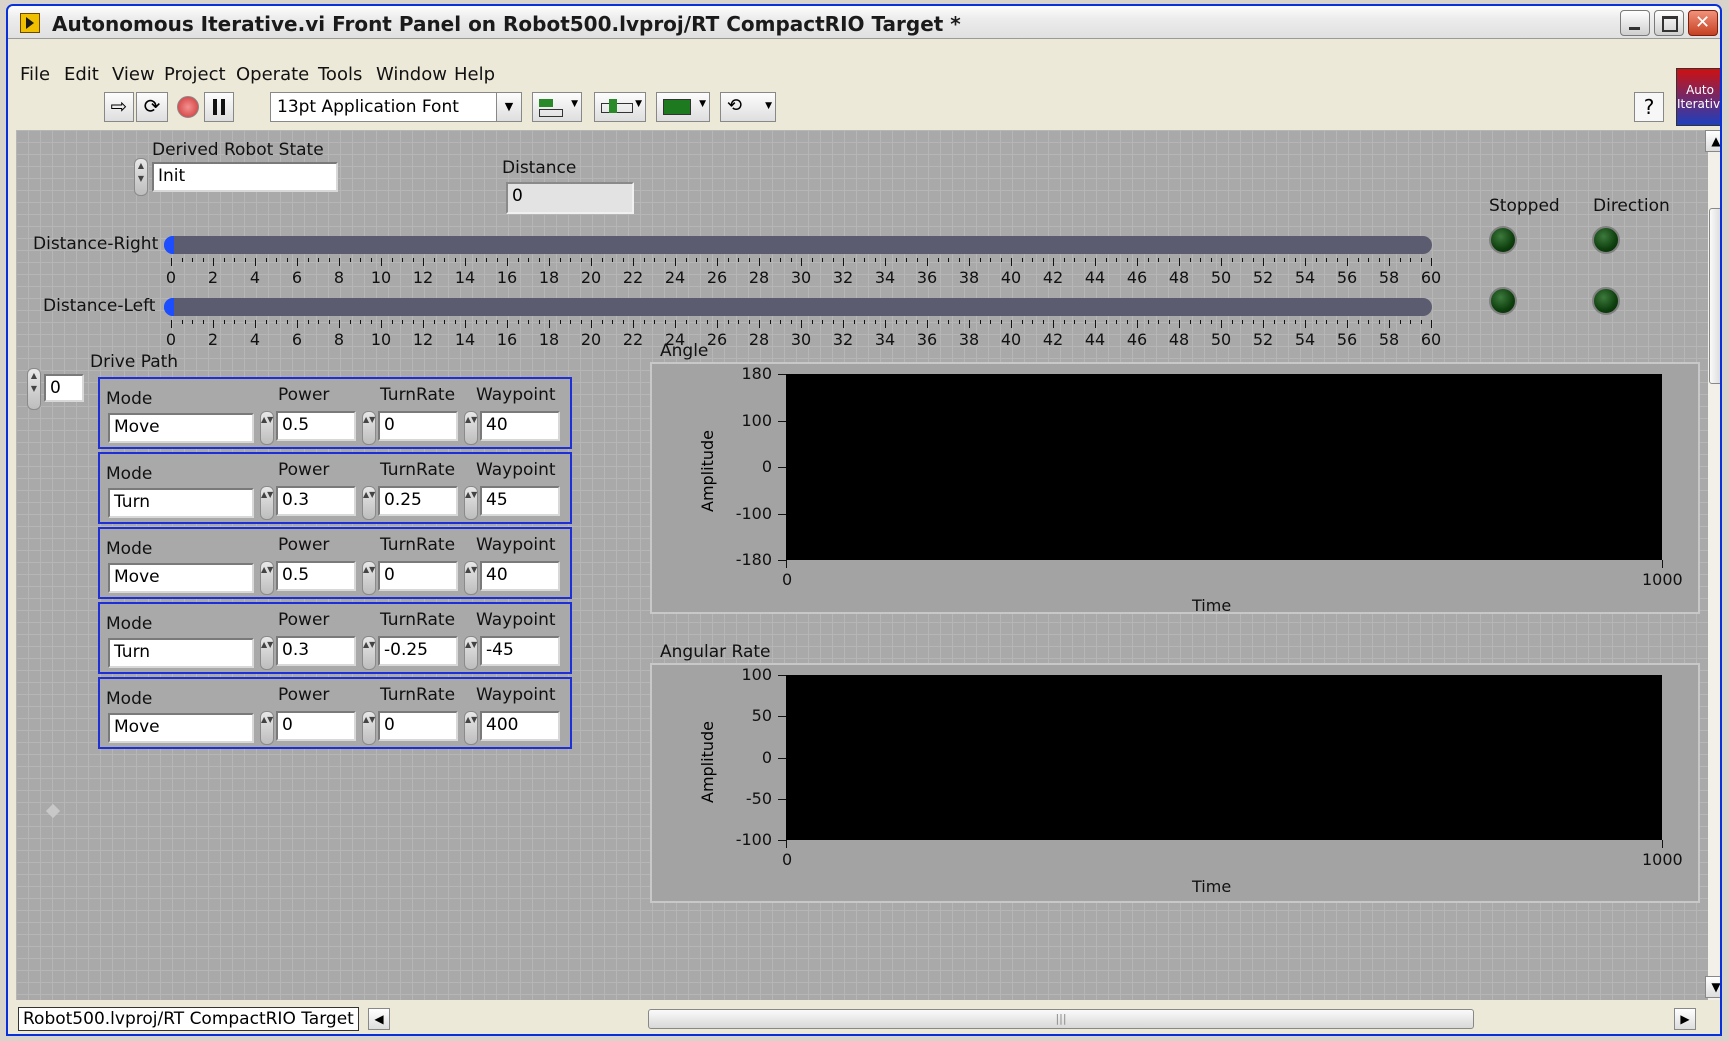 This screenshot has height=1041, width=1729. Describe the element at coordinates (418, 501) in the screenshot. I see `turnrate-field: 0.25` at that location.